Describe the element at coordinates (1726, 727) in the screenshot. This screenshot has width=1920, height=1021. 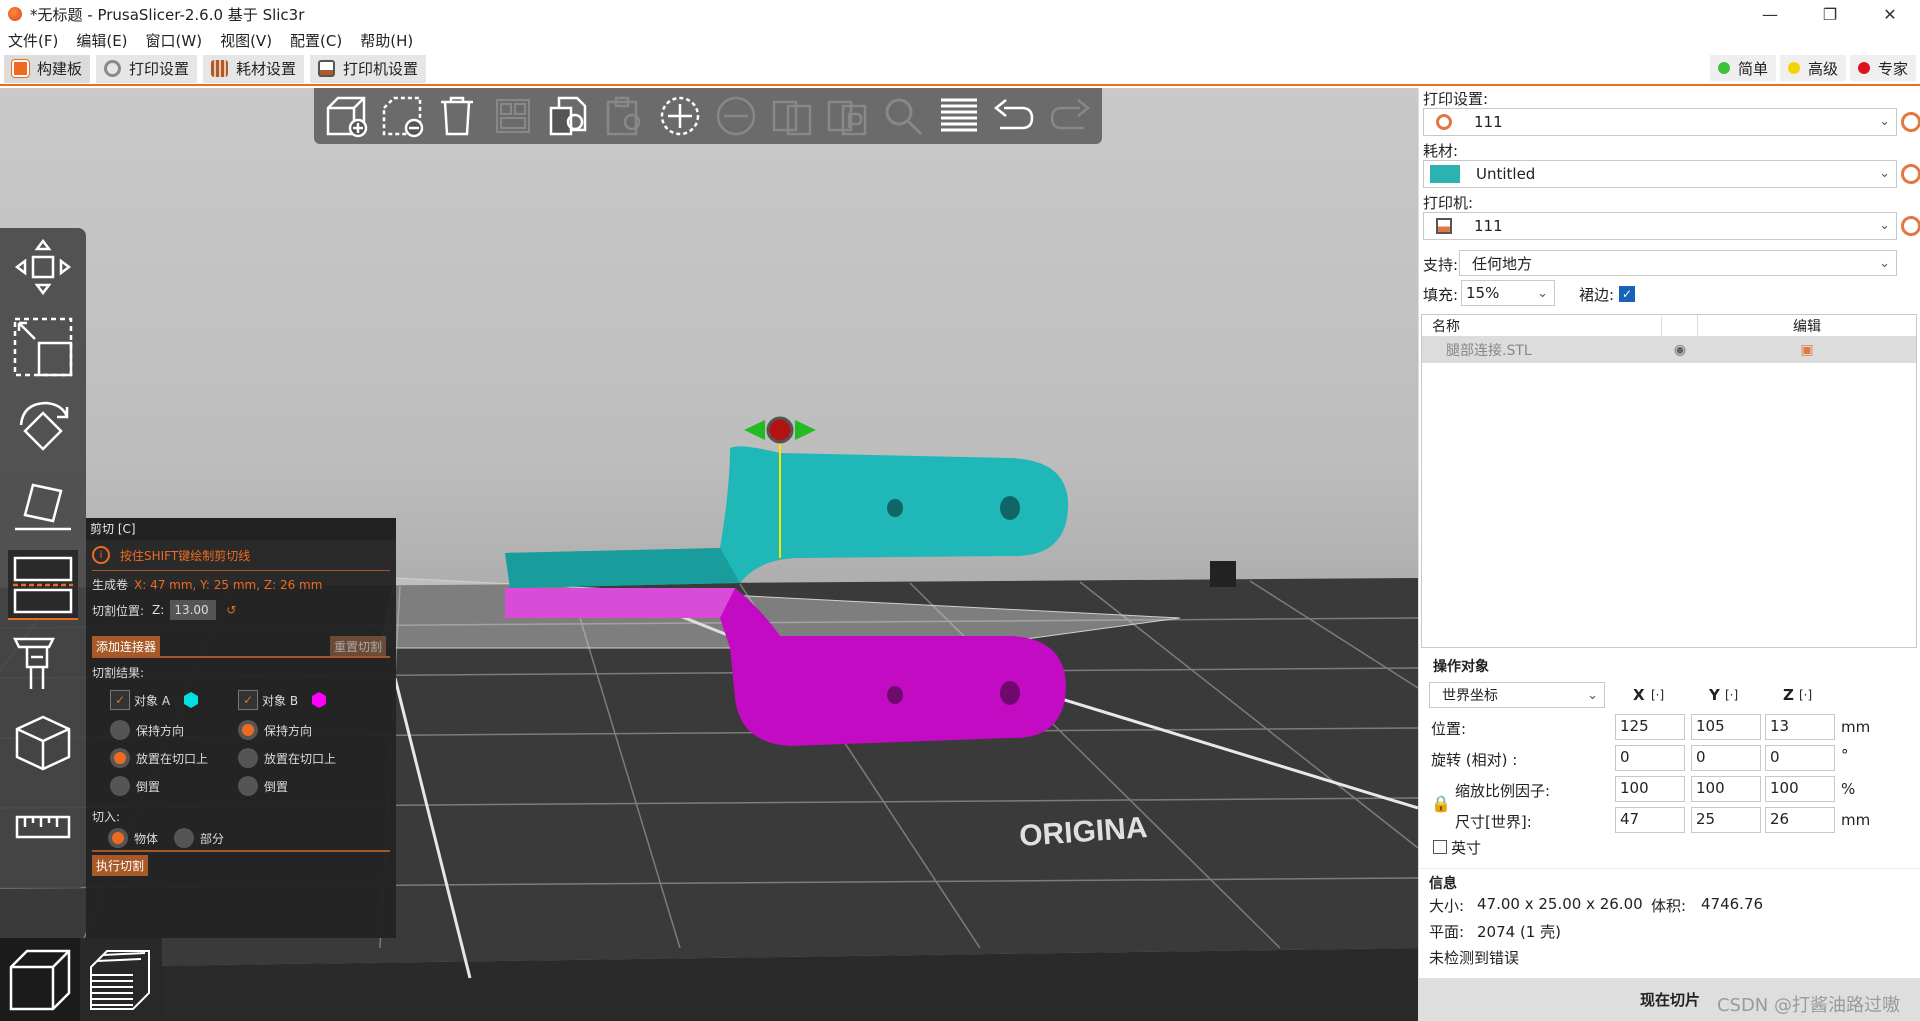
I see `position-y-input: 105` at that location.